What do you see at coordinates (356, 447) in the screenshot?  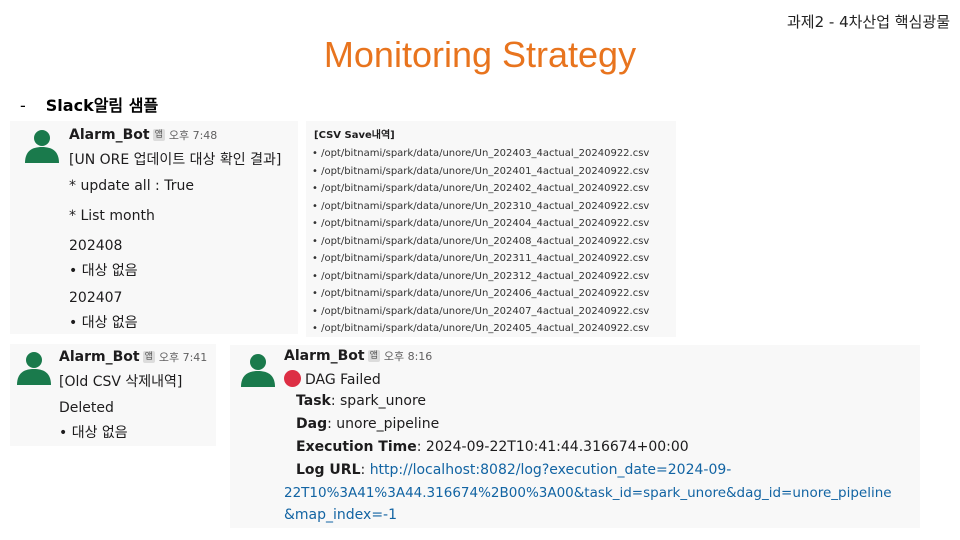 I see `execution-time-label: Execution Time` at bounding box center [356, 447].